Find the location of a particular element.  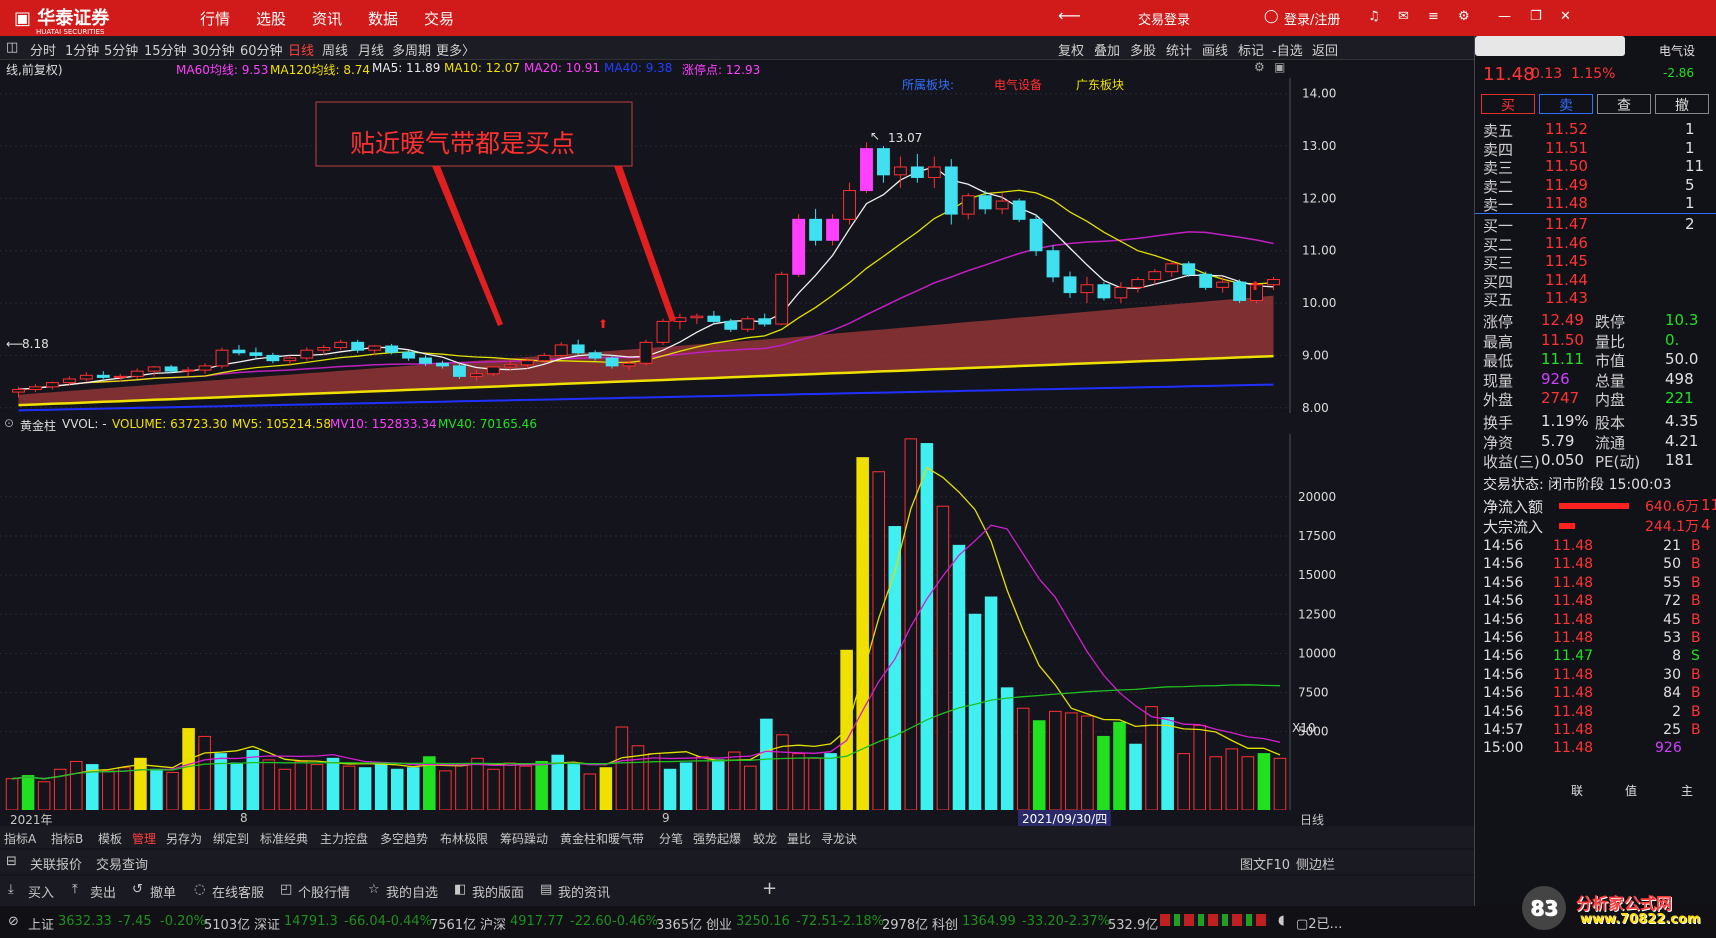

pane-settings-icon: ⚙ is located at coordinates (1259, 67).